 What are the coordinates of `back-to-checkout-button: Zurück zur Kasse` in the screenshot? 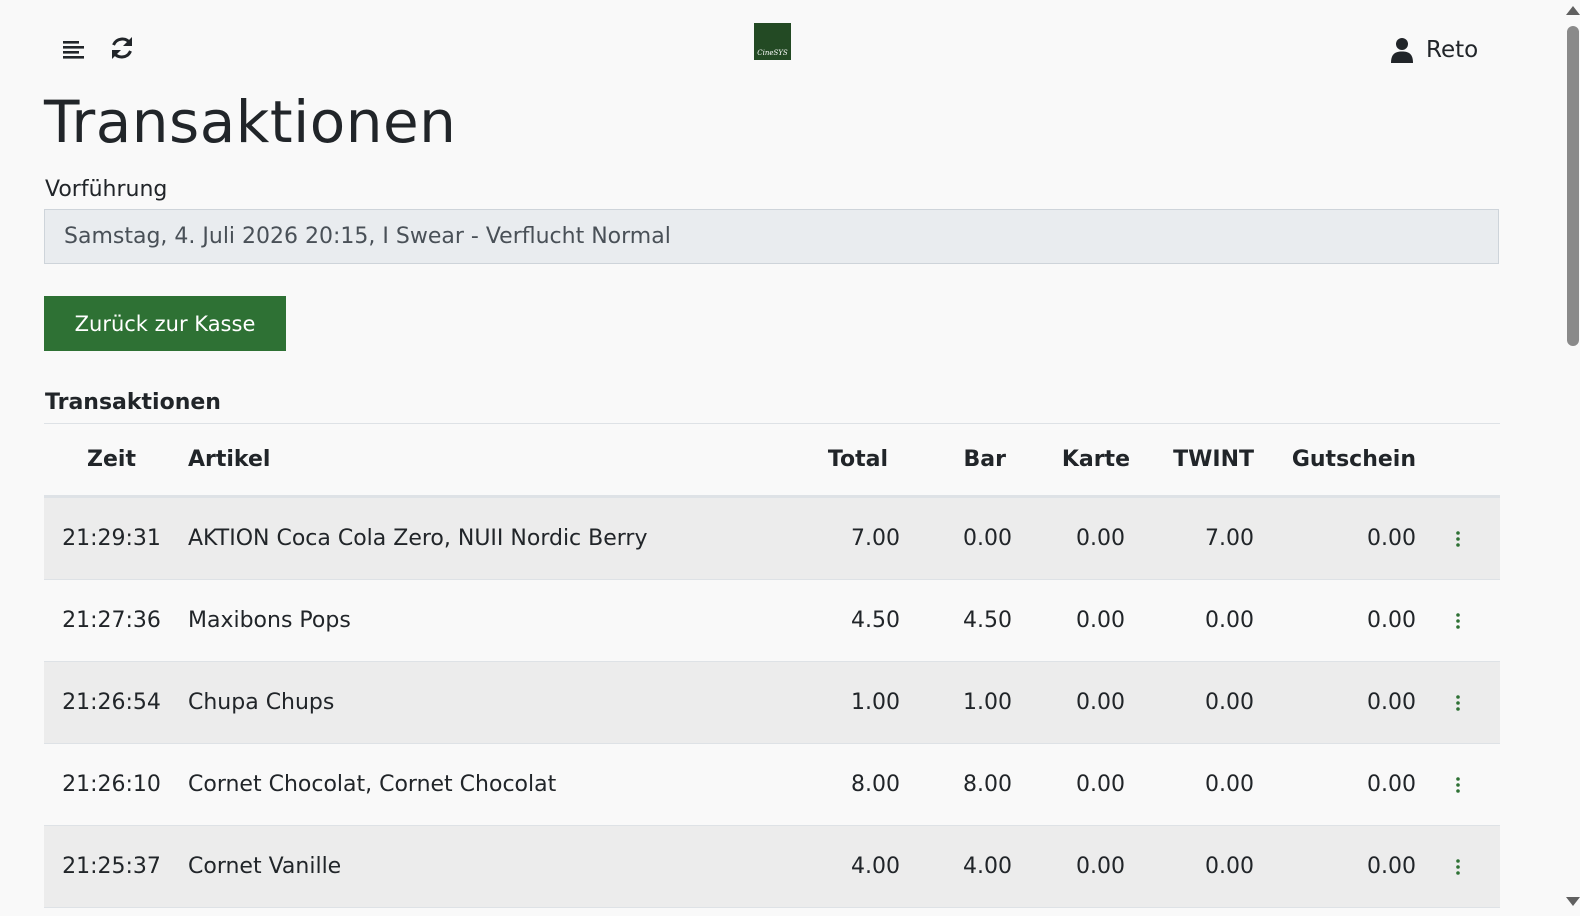 It's located at (165, 323).